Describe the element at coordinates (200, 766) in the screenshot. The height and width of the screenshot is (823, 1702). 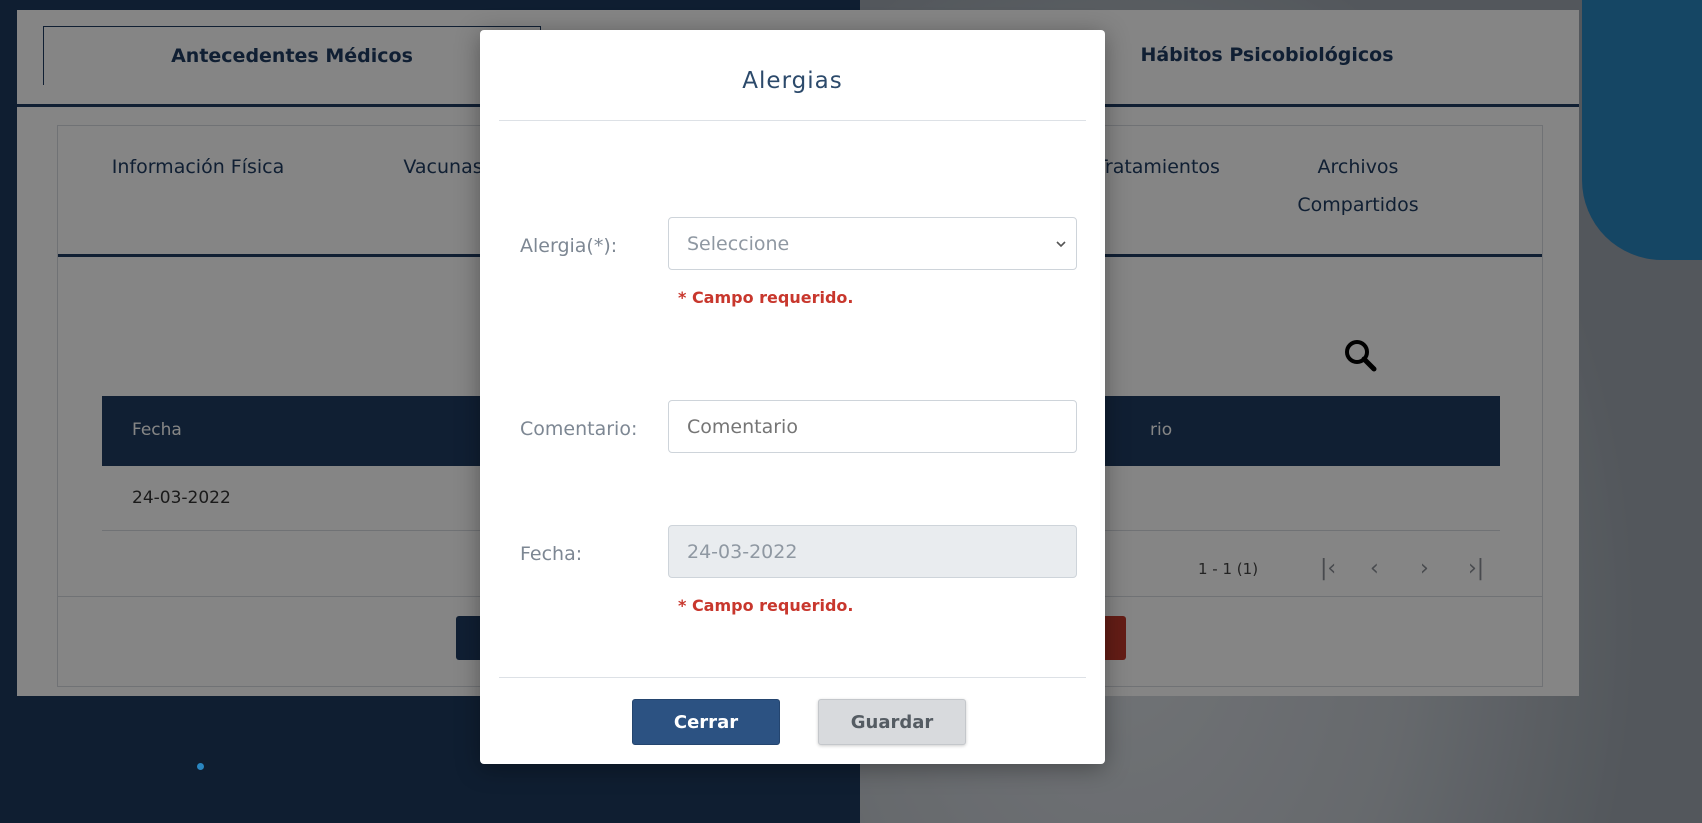
I see `indicator-dot` at that location.